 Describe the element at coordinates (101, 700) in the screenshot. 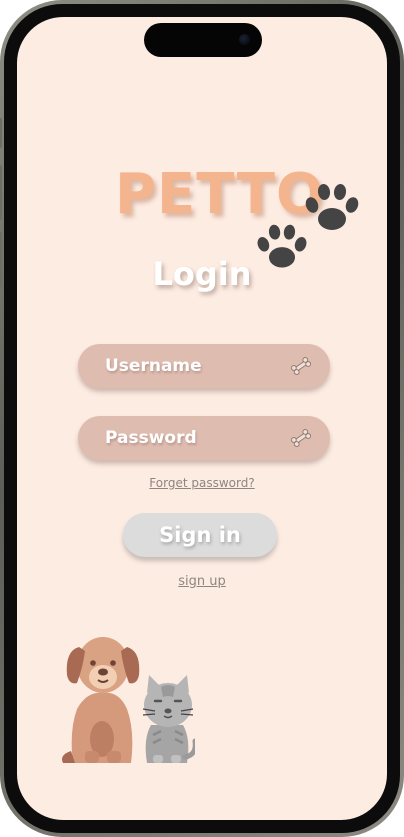

I see `dog-illustration` at that location.